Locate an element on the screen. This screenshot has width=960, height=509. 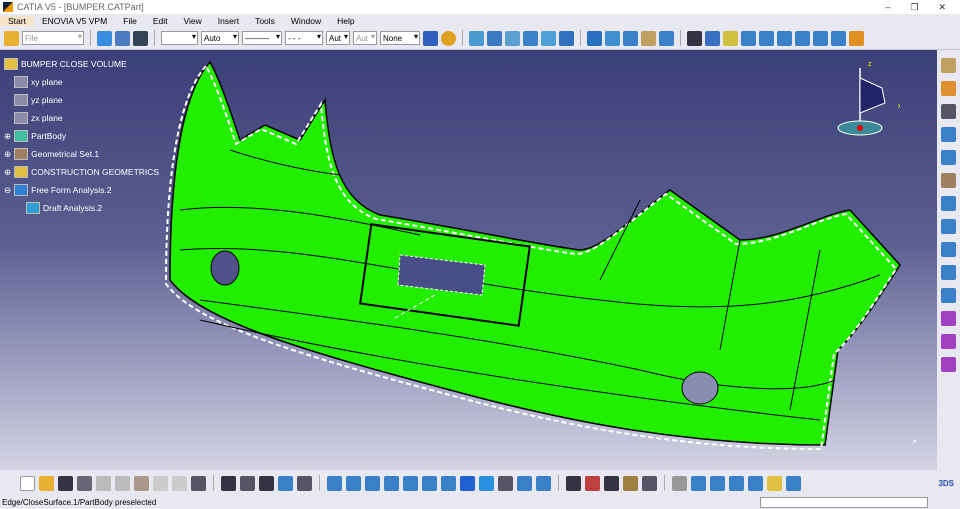
layer-icon is located at coordinates (793, 483).